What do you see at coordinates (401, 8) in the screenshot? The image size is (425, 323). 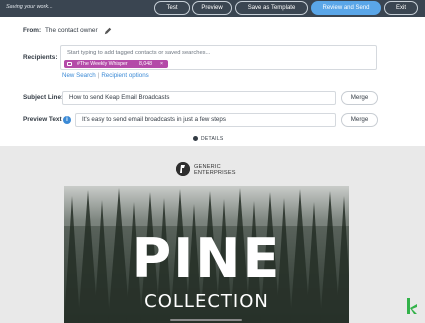 I see `exit-button: Exit` at bounding box center [401, 8].